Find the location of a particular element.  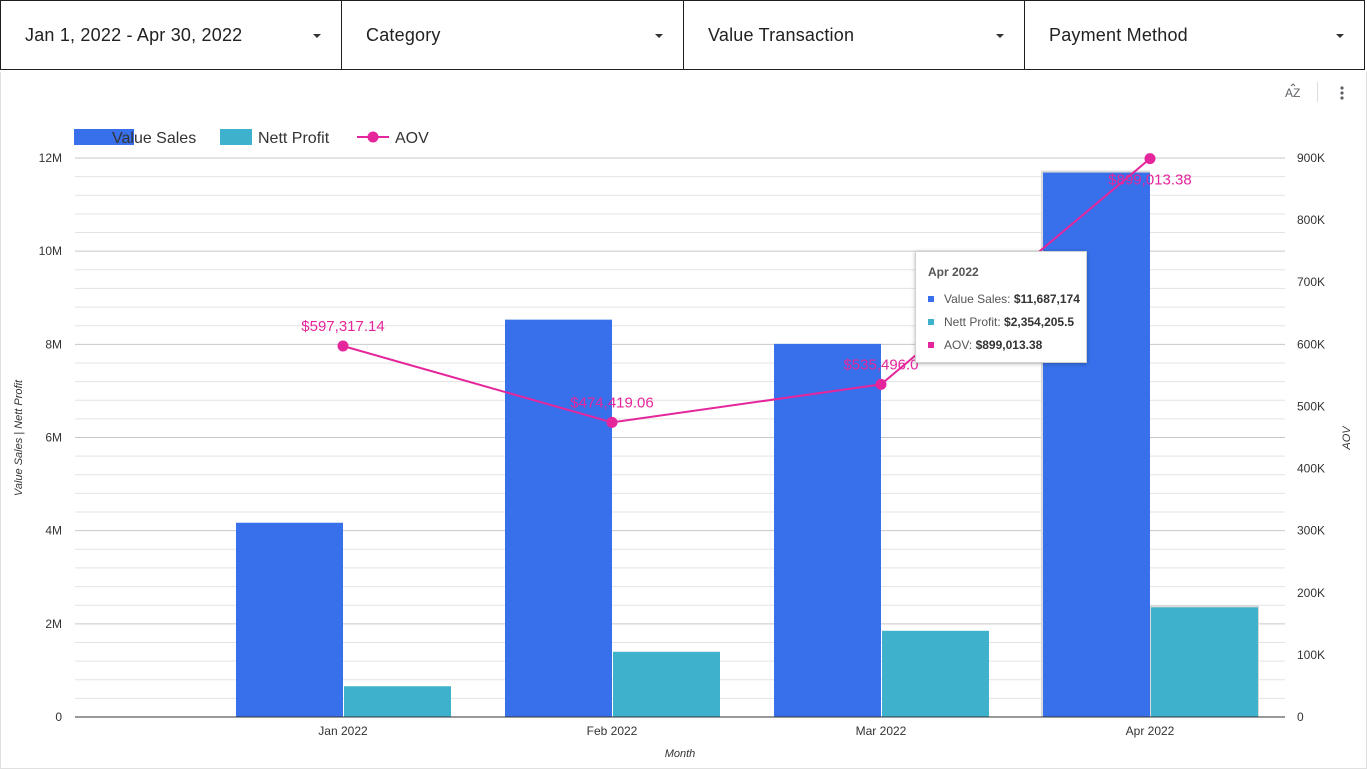

tooltip-value: $899,013.38 is located at coordinates (1009, 345).